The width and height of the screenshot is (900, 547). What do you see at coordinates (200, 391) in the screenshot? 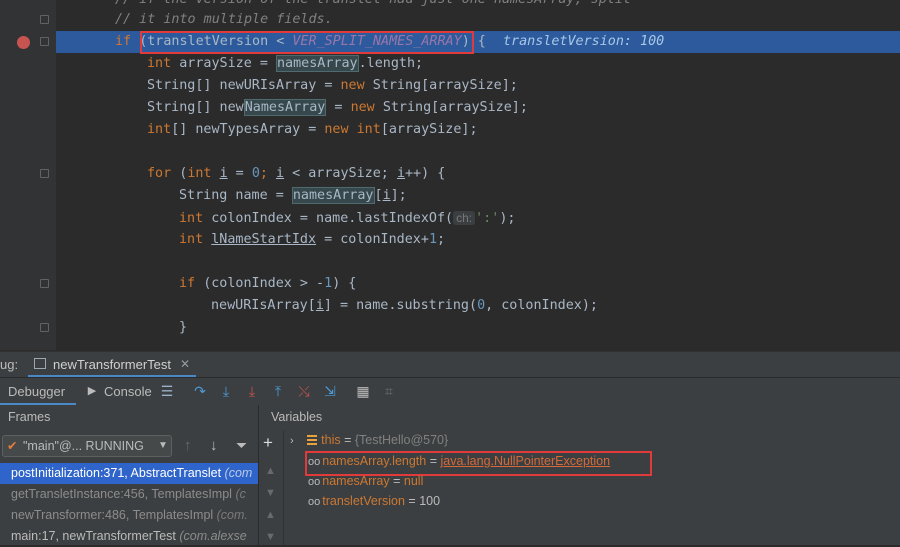
I see `show-execution-point-icon: ↷` at bounding box center [200, 391].